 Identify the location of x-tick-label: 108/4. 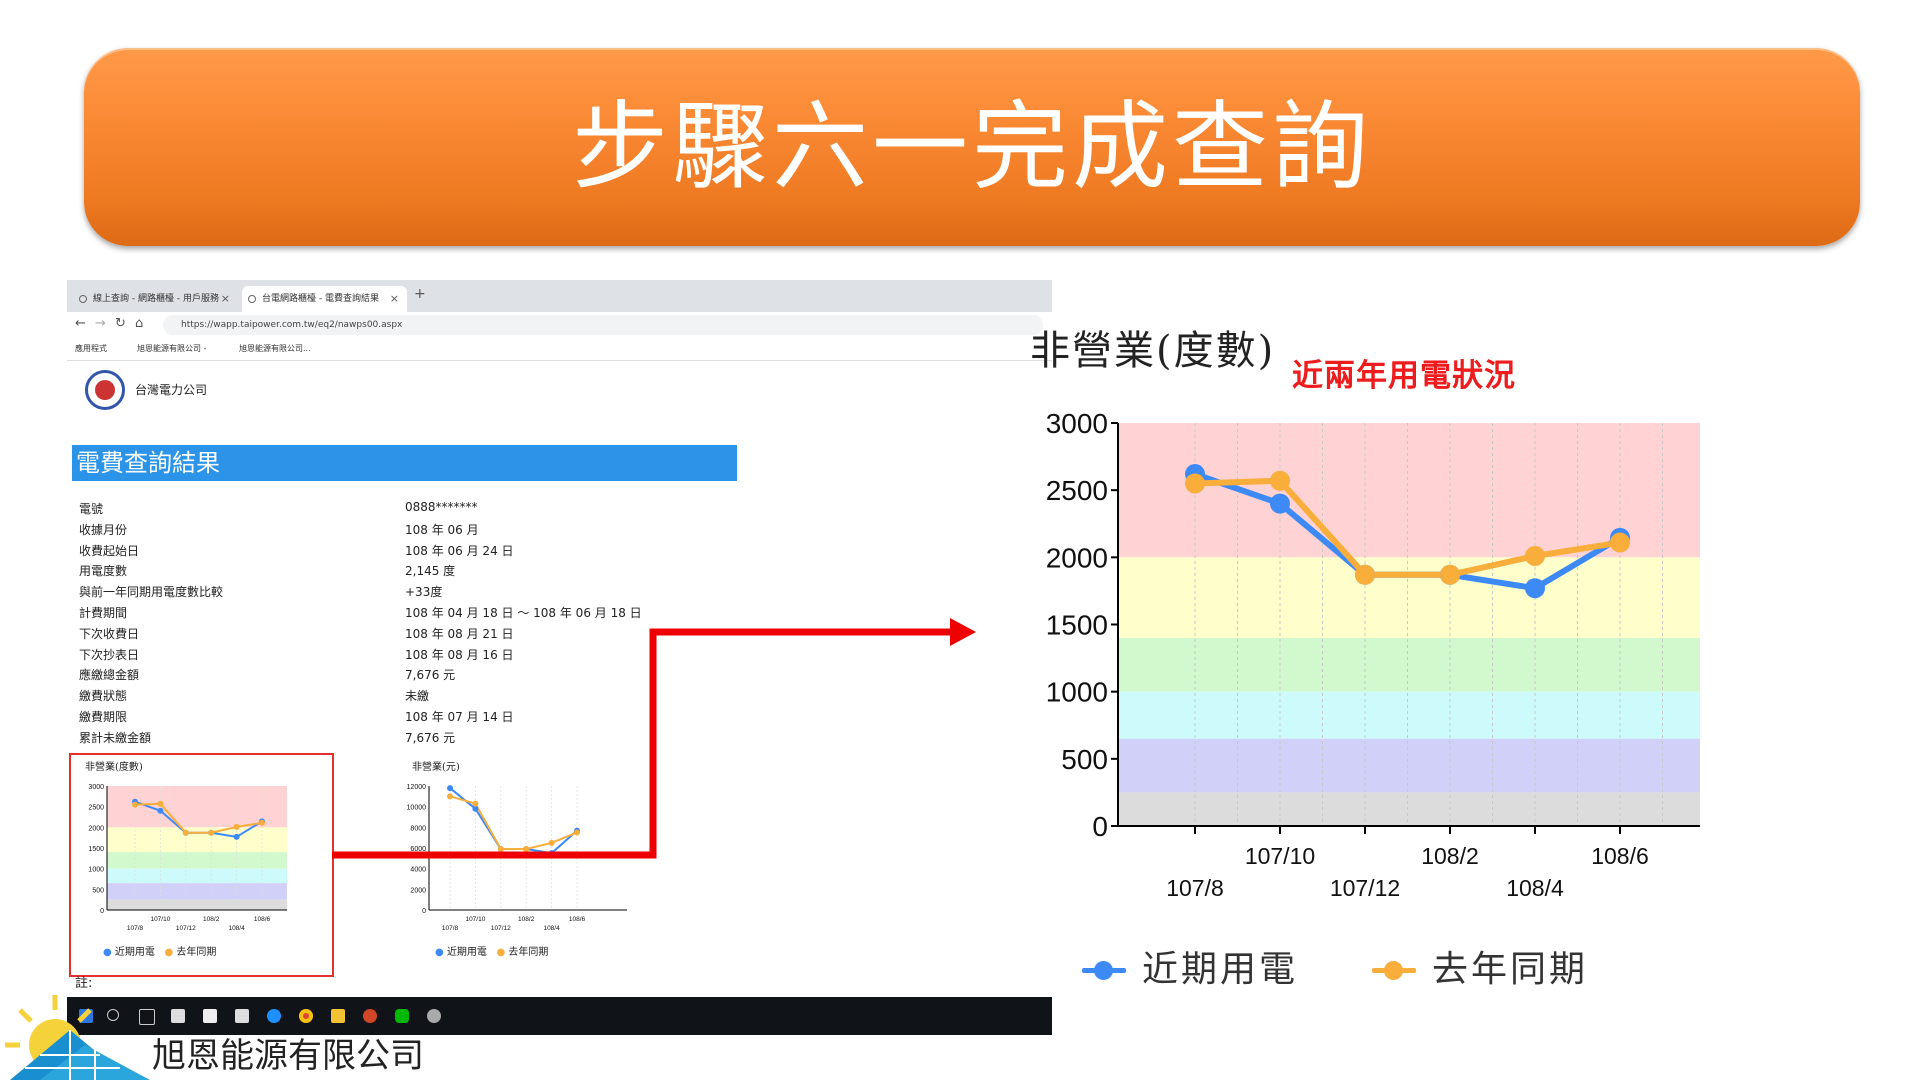
(1535, 888).